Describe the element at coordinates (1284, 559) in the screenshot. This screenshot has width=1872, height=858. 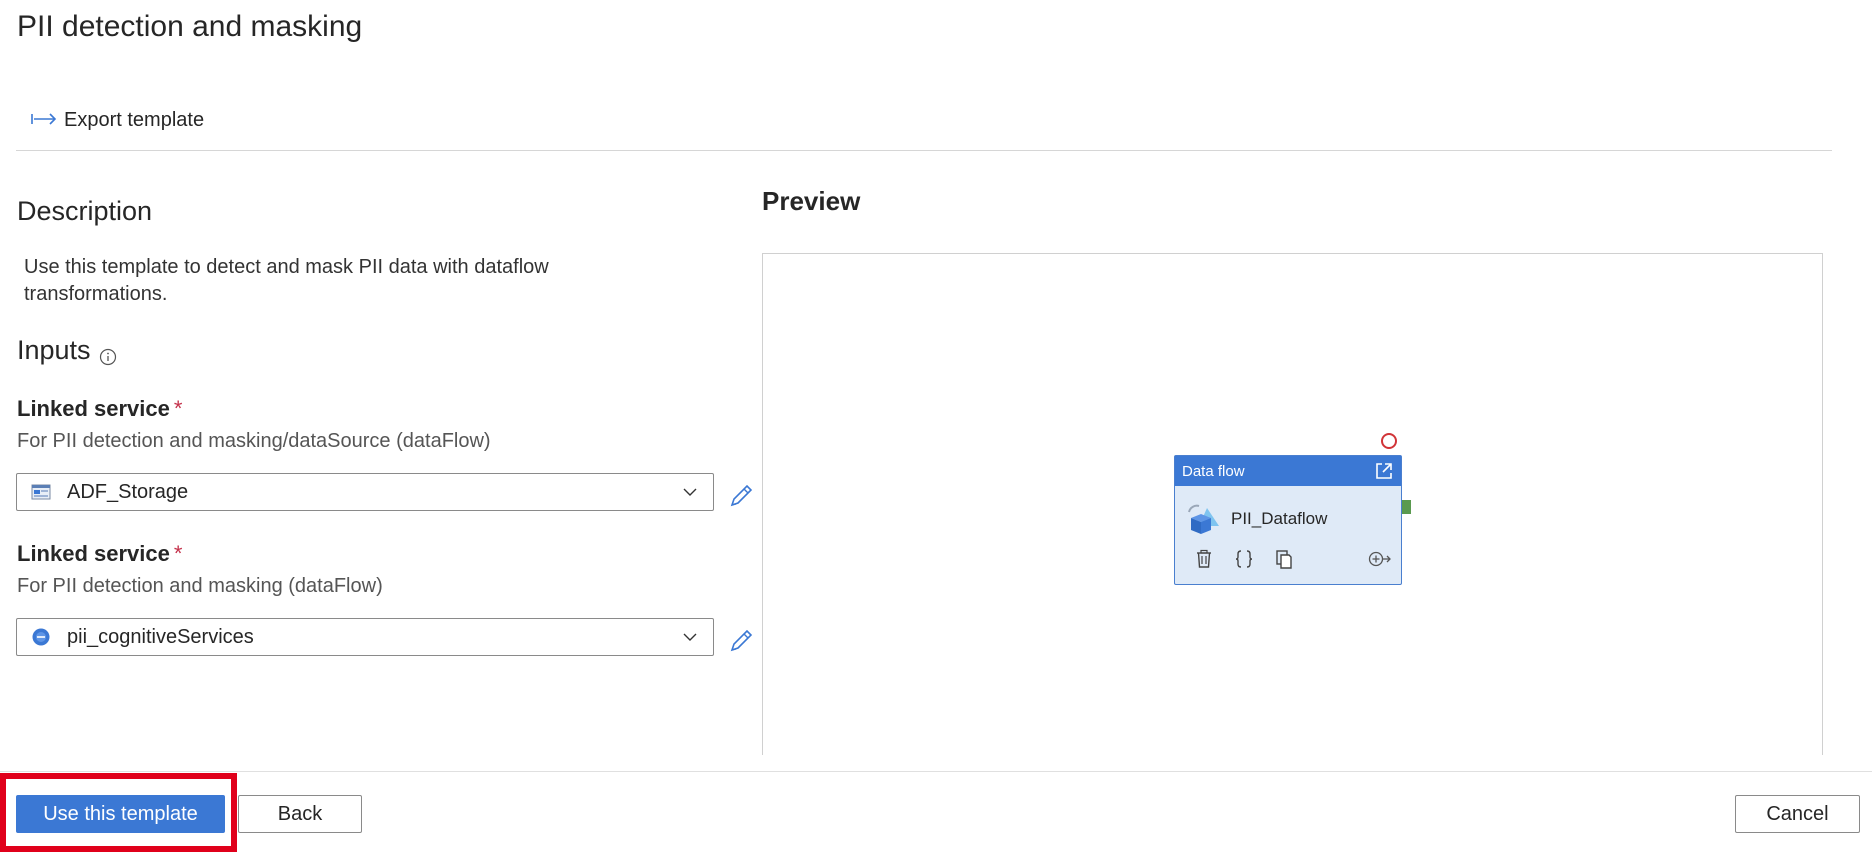
I see `copy-icon` at that location.